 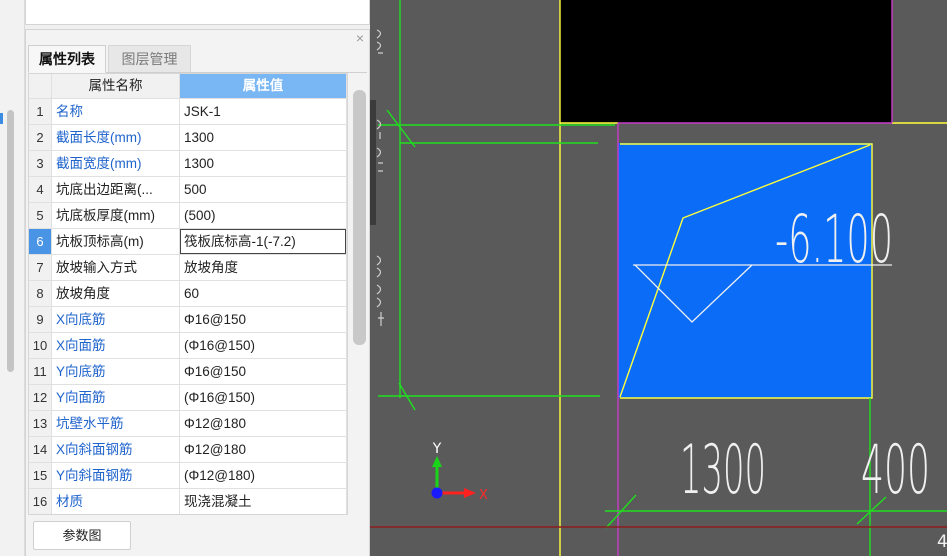 What do you see at coordinates (116, 371) in the screenshot?
I see `property-name: Y向底筋` at bounding box center [116, 371].